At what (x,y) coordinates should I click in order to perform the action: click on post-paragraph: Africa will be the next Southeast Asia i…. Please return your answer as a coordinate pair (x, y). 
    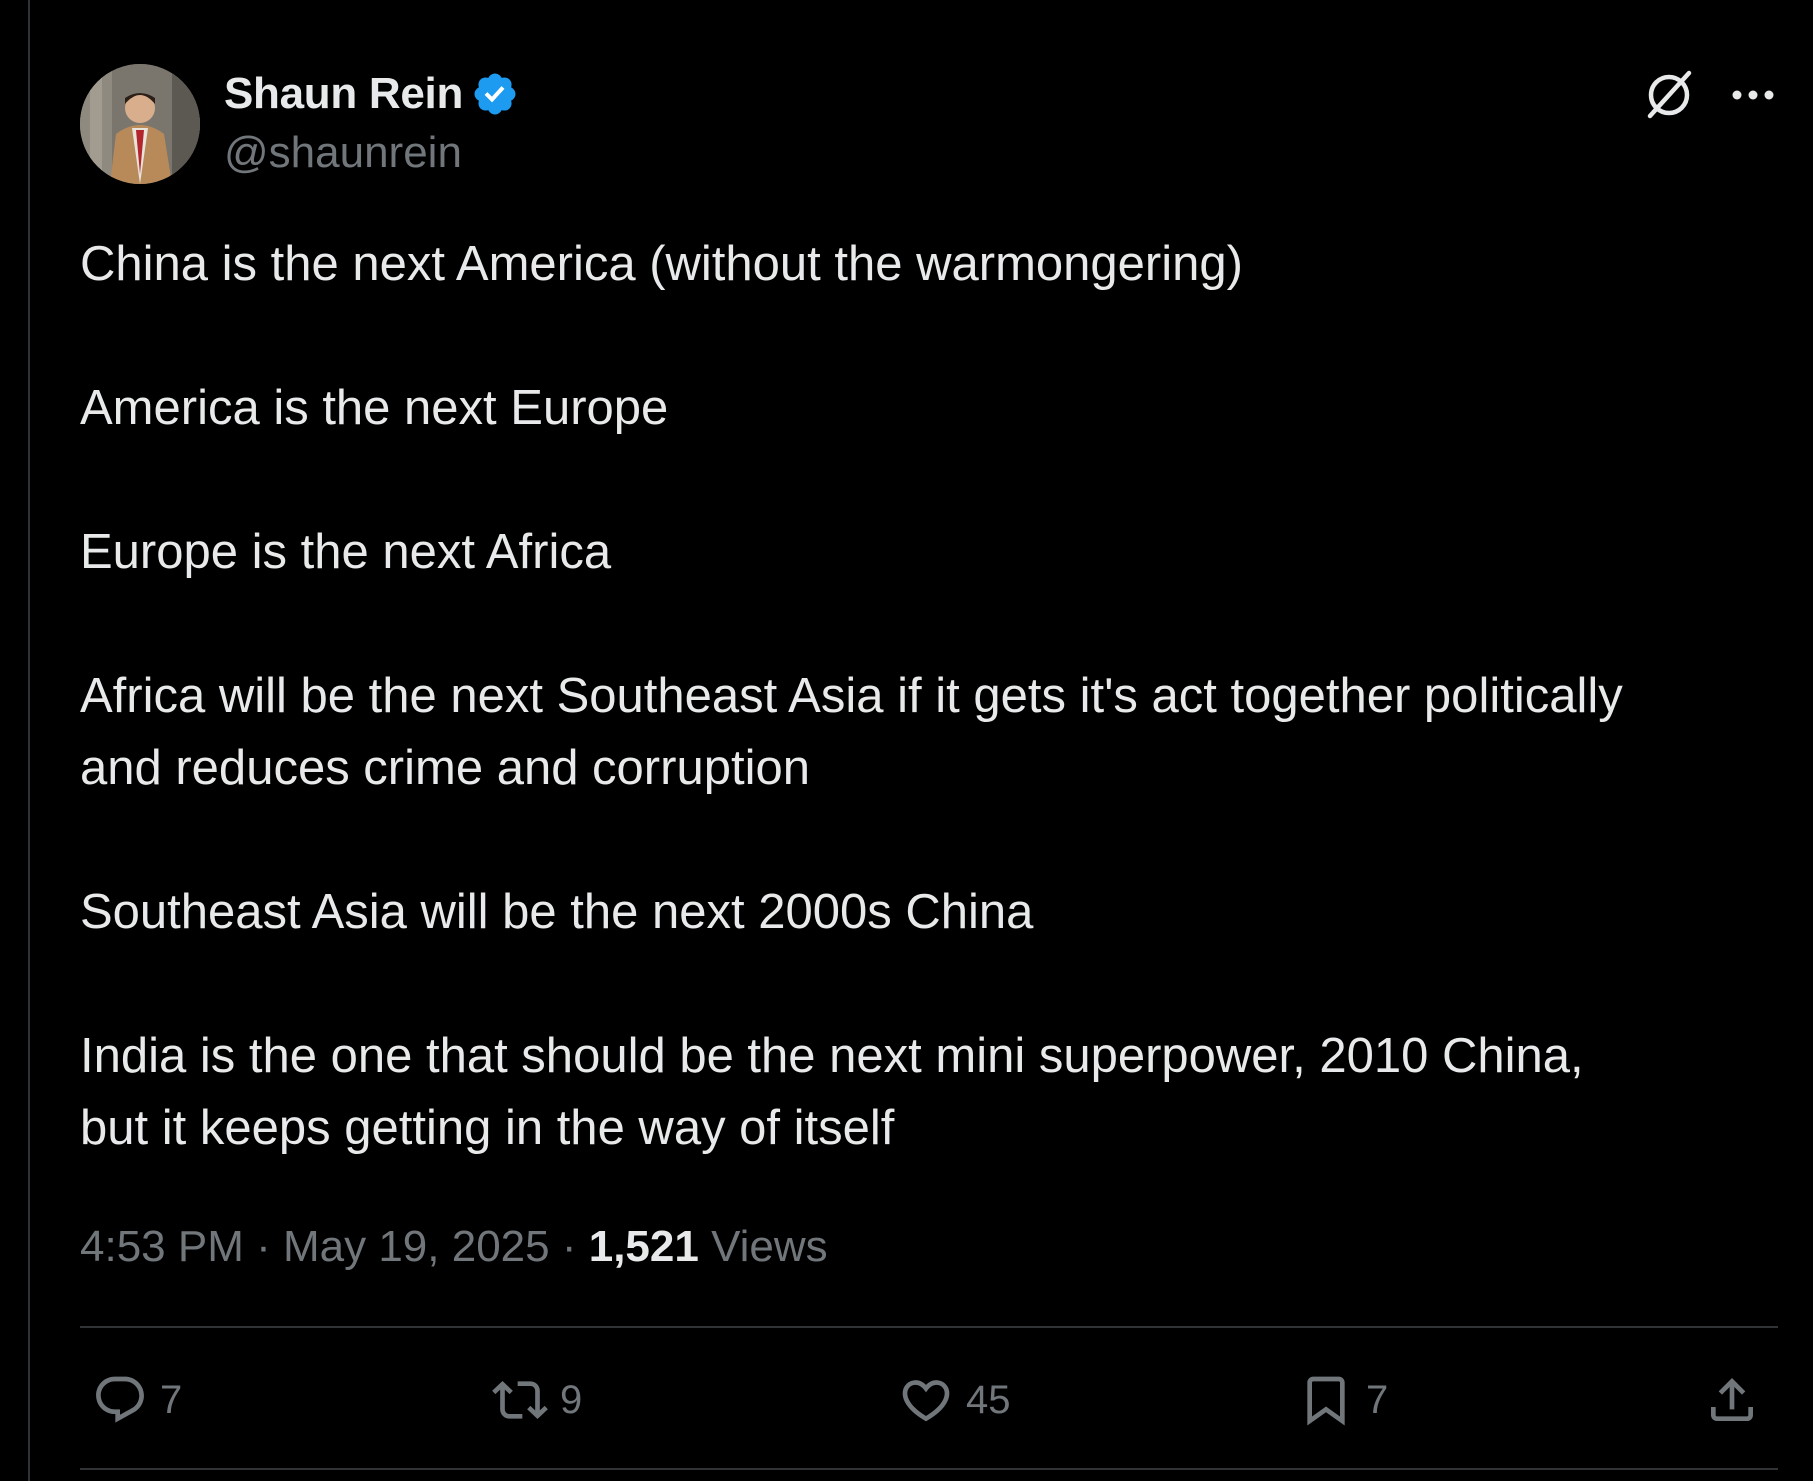
    Looking at the image, I should click on (929, 732).